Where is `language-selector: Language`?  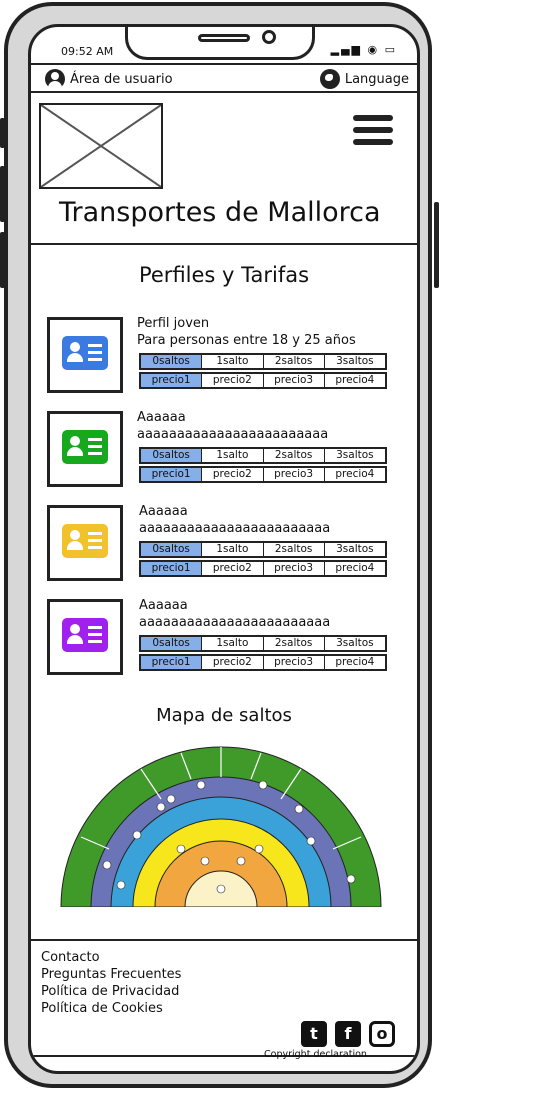 language-selector: Language is located at coordinates (364, 79).